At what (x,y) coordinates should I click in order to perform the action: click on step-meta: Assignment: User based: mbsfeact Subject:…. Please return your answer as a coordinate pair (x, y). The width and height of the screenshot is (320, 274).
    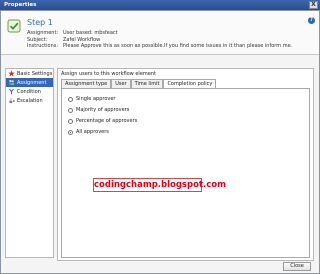
    Looking at the image, I should click on (159, 40).